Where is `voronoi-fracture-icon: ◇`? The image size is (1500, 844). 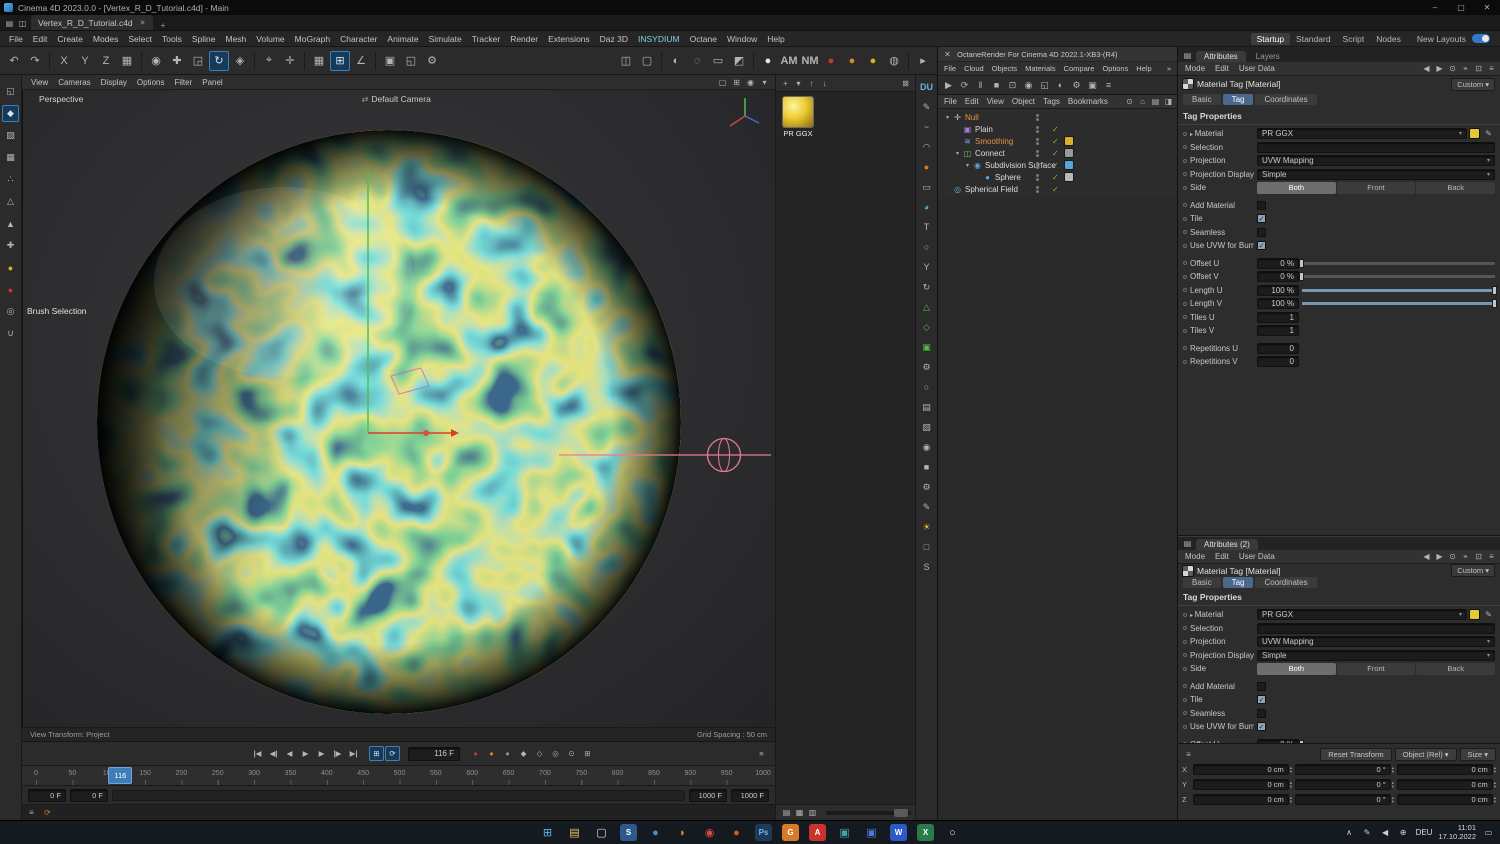
voronoi-fracture-icon: ◇ is located at coordinates (927, 327).